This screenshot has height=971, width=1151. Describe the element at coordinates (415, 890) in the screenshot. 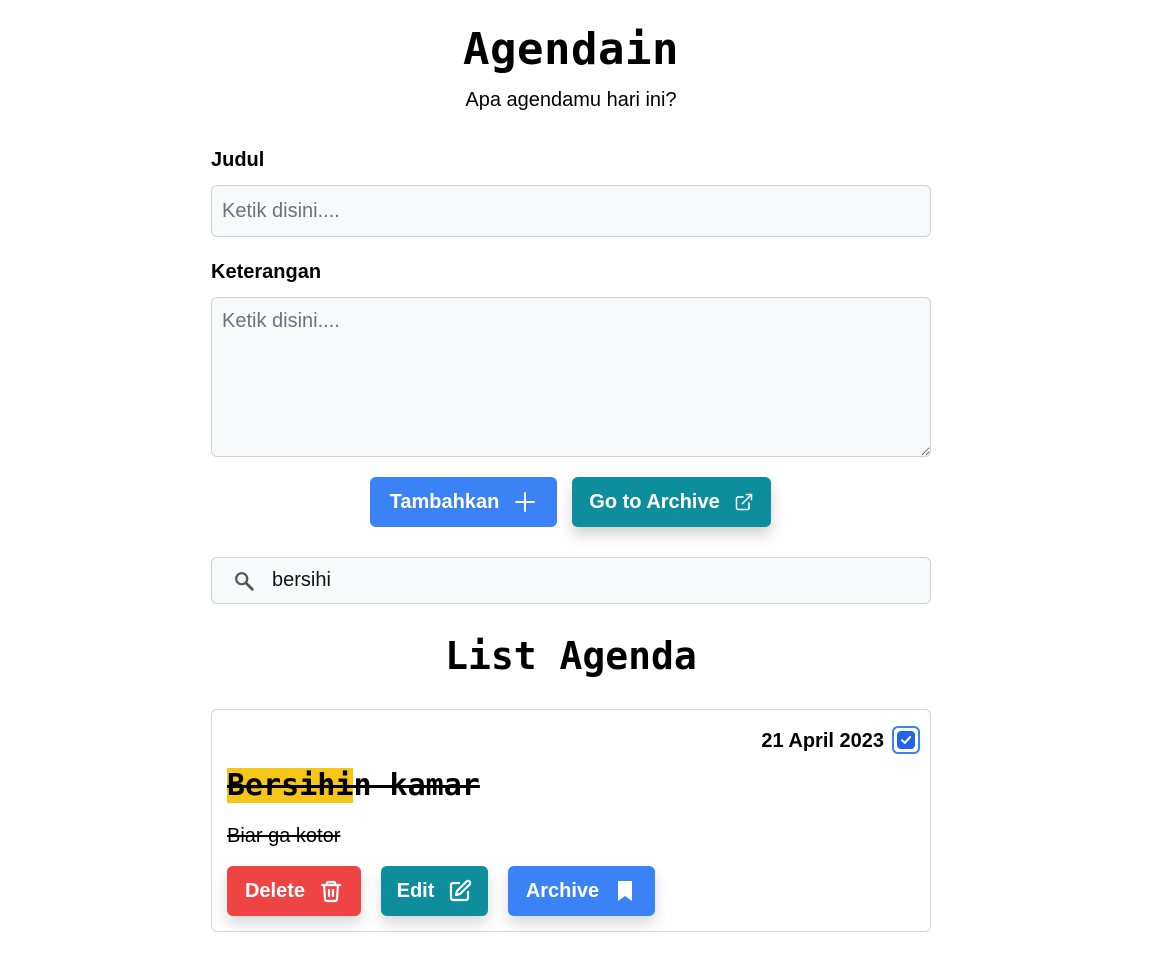

I see `edit-button-label: Edit` at that location.